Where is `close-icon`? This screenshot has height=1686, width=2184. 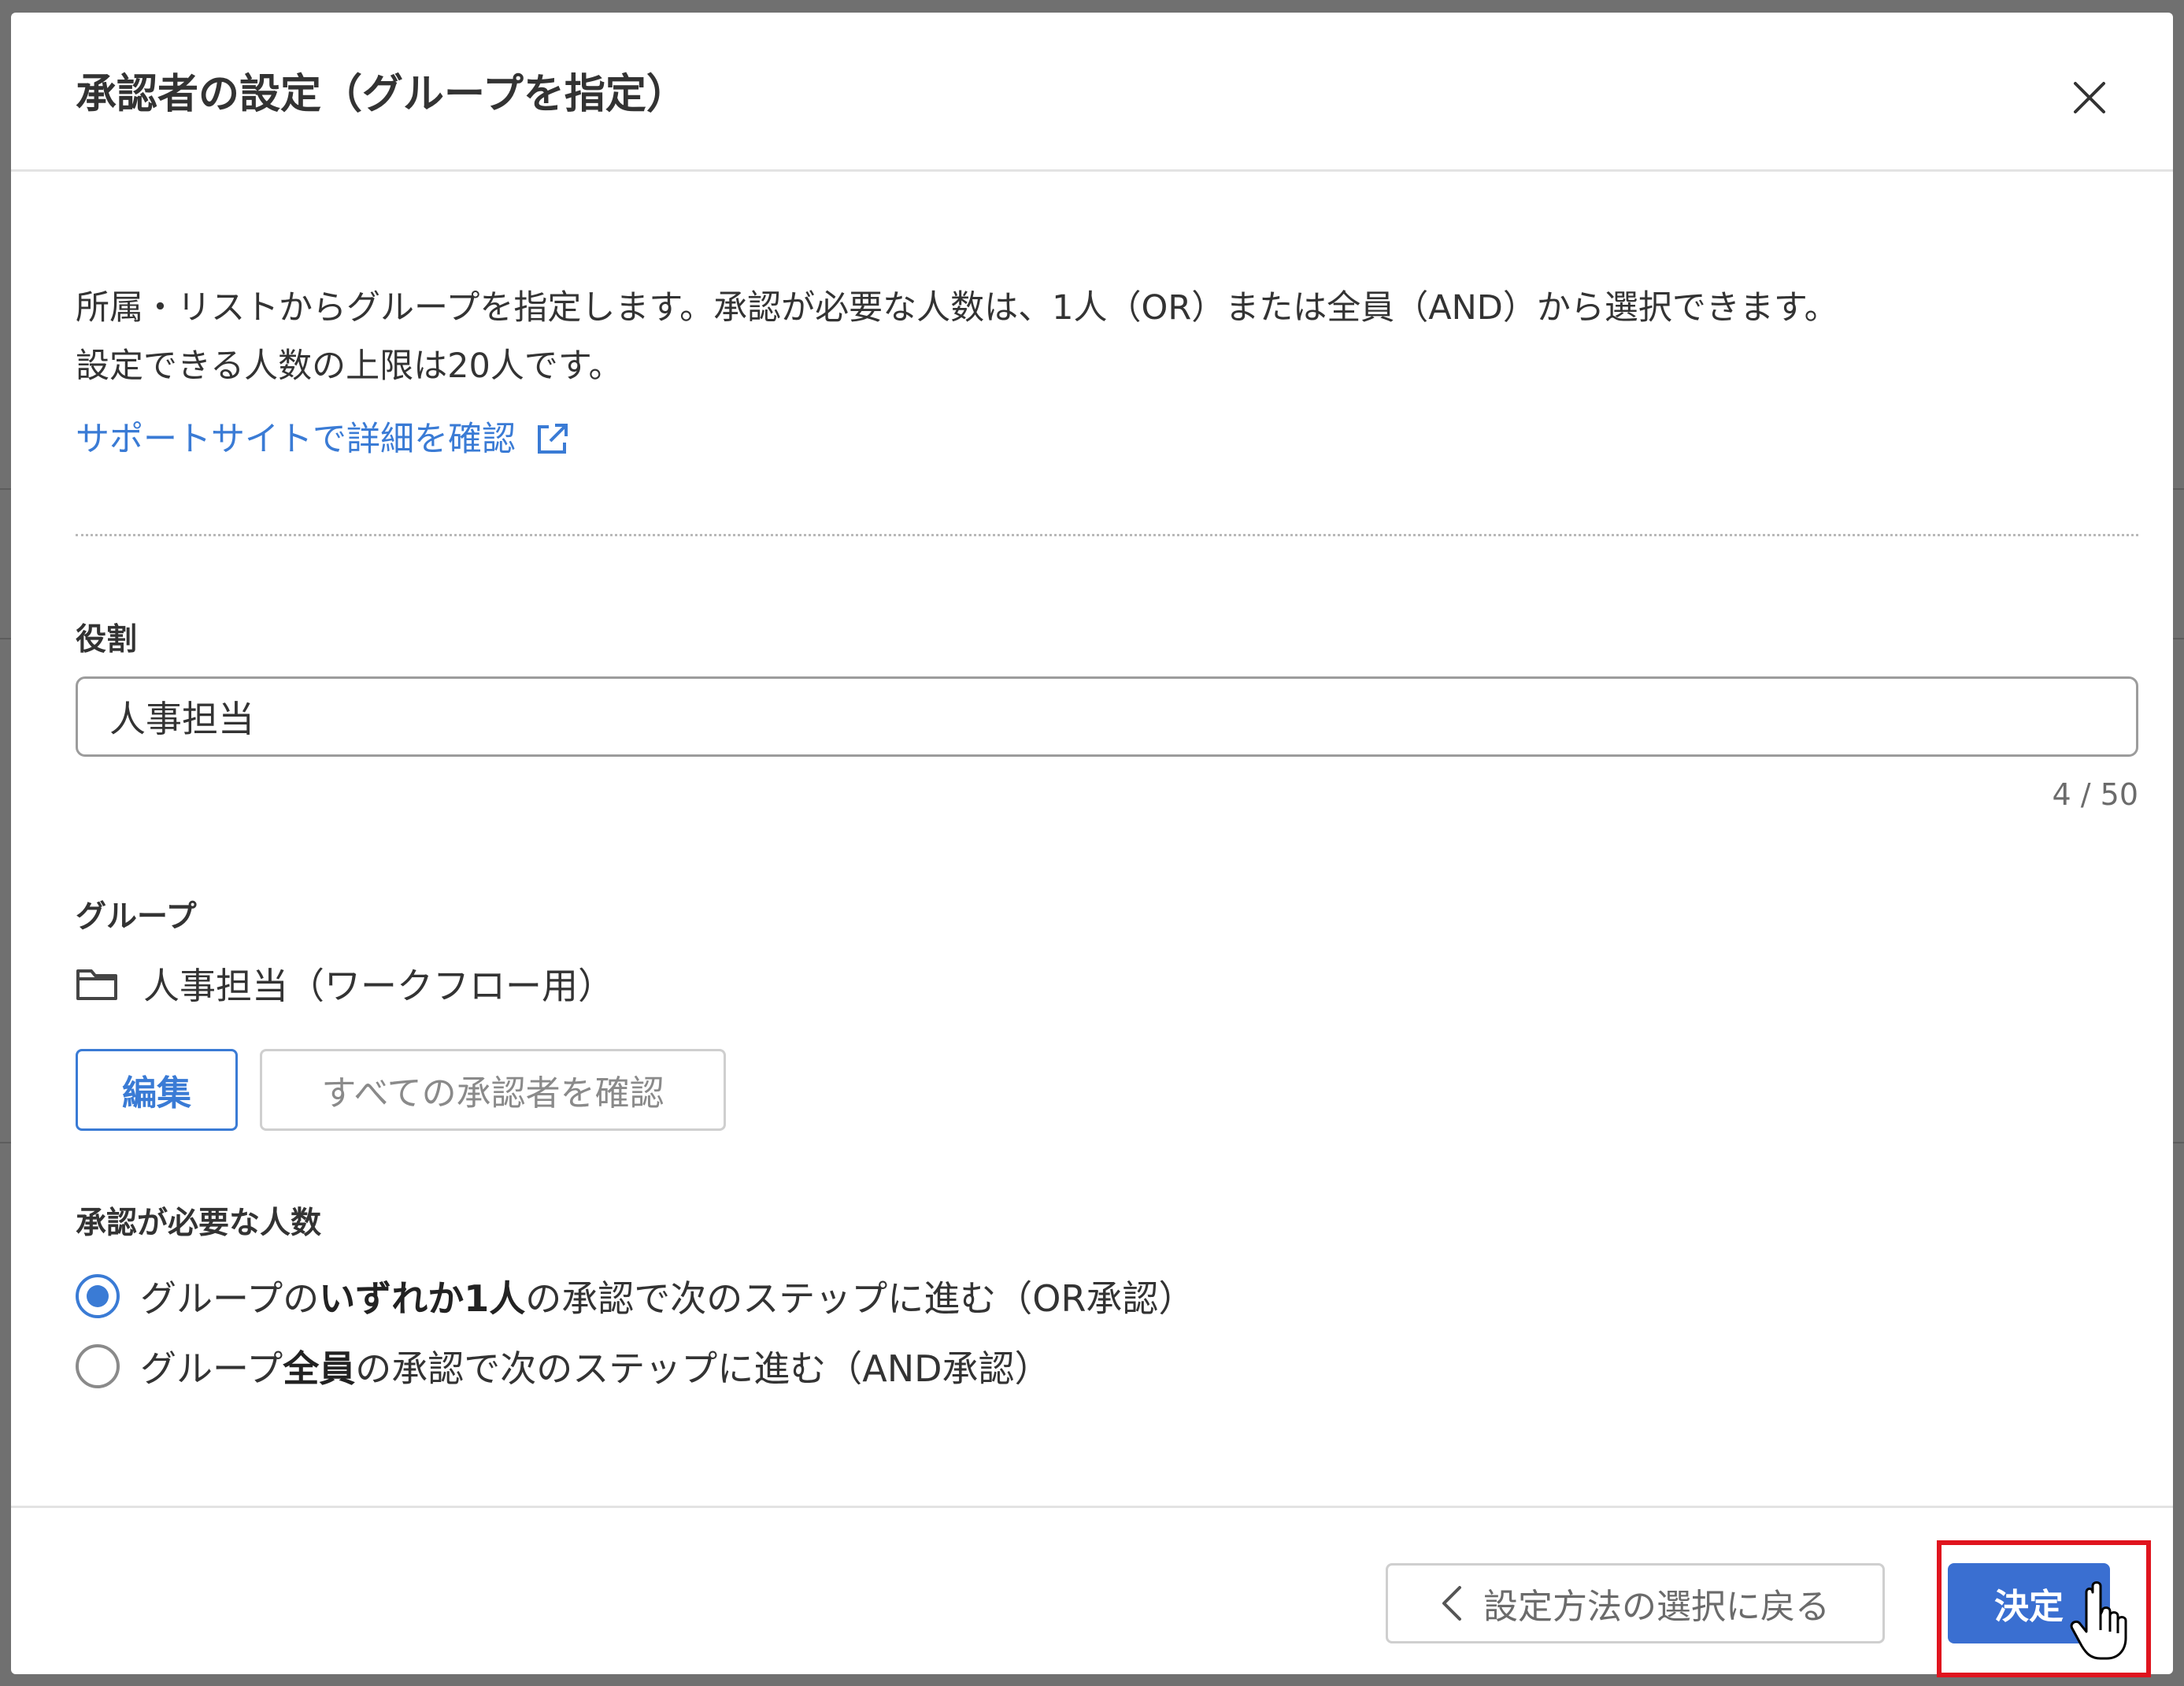 close-icon is located at coordinates (2089, 97).